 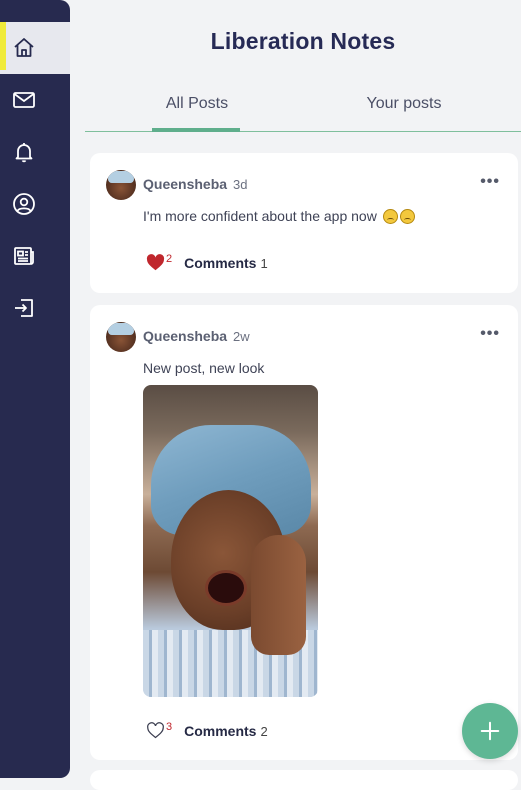 I want to click on tab-all-posts: All Posts, so click(x=197, y=104).